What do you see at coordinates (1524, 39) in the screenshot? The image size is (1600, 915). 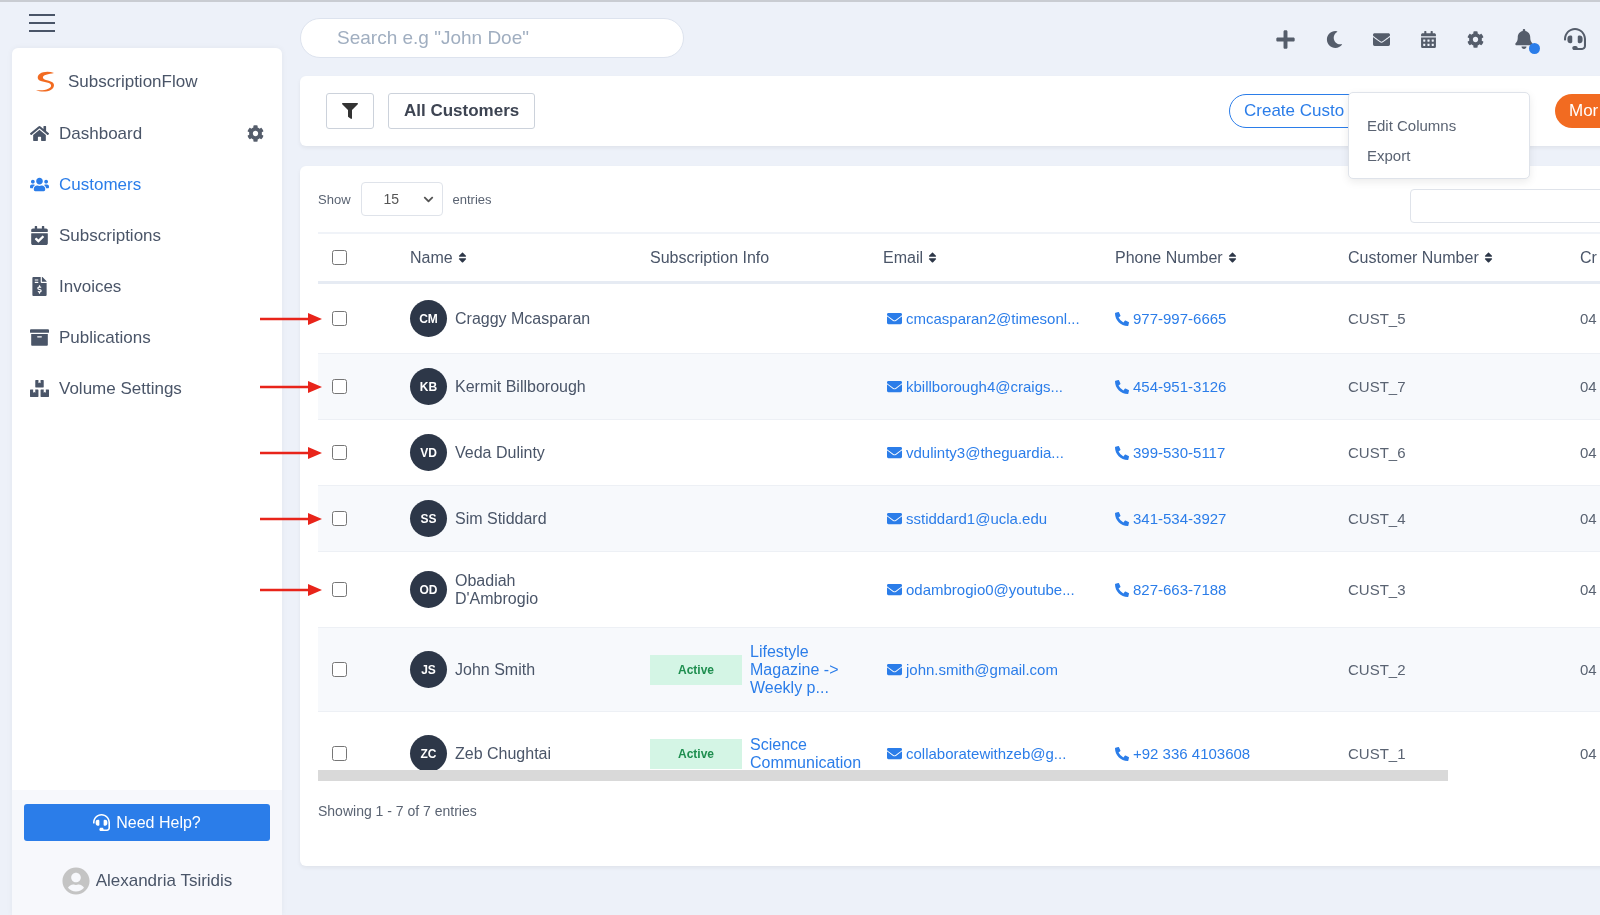 I see `bell-icon` at bounding box center [1524, 39].